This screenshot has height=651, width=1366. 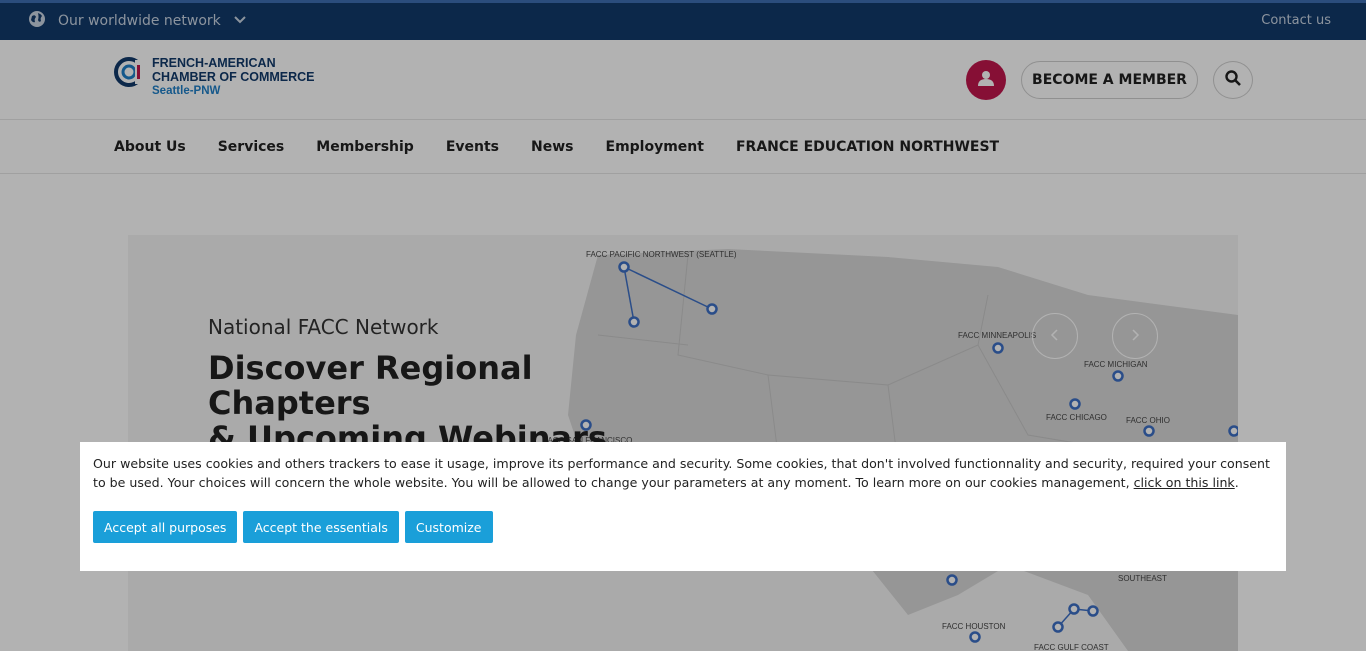 What do you see at coordinates (1236, 482) in the screenshot?
I see `cookie-message-end: .` at bounding box center [1236, 482].